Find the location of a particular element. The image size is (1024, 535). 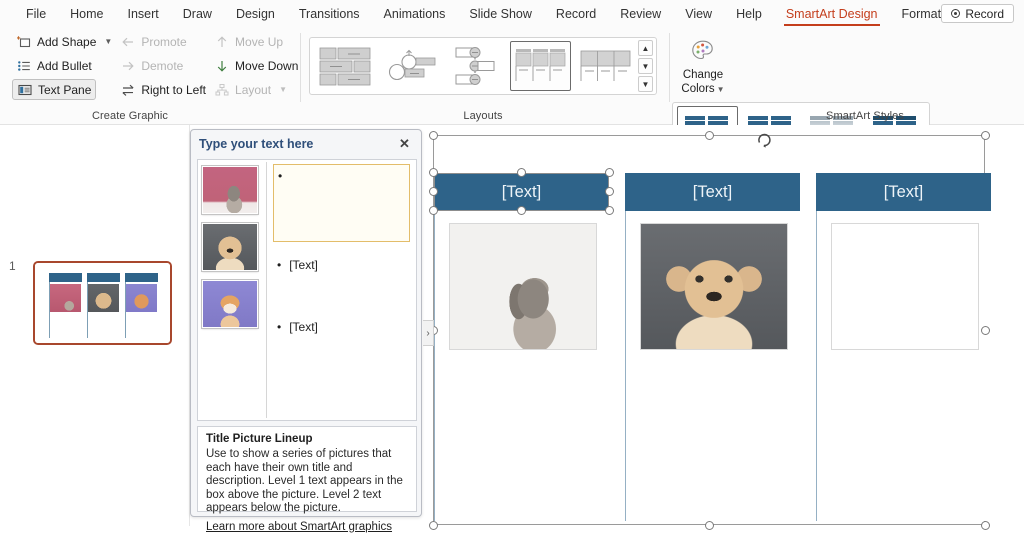

change-colors-button: Change Colors ▼ is located at coordinates (703, 63).